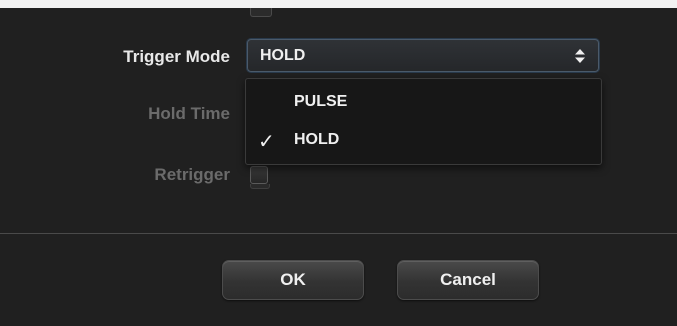 The image size is (677, 326). Describe the element at coordinates (266, 141) in the screenshot. I see `checkmark-icon: ✓` at that location.